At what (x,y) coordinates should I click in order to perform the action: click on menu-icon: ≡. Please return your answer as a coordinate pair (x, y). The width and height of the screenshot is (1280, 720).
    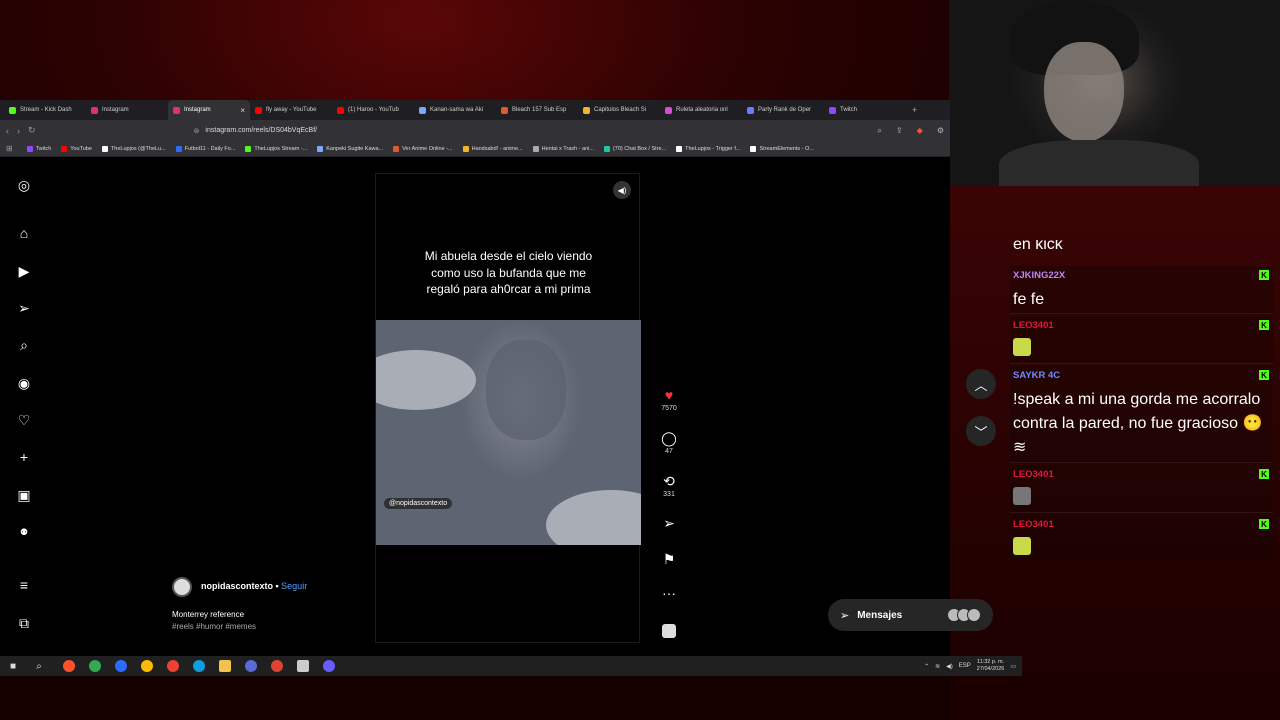
    Looking at the image, I should click on (24, 585).